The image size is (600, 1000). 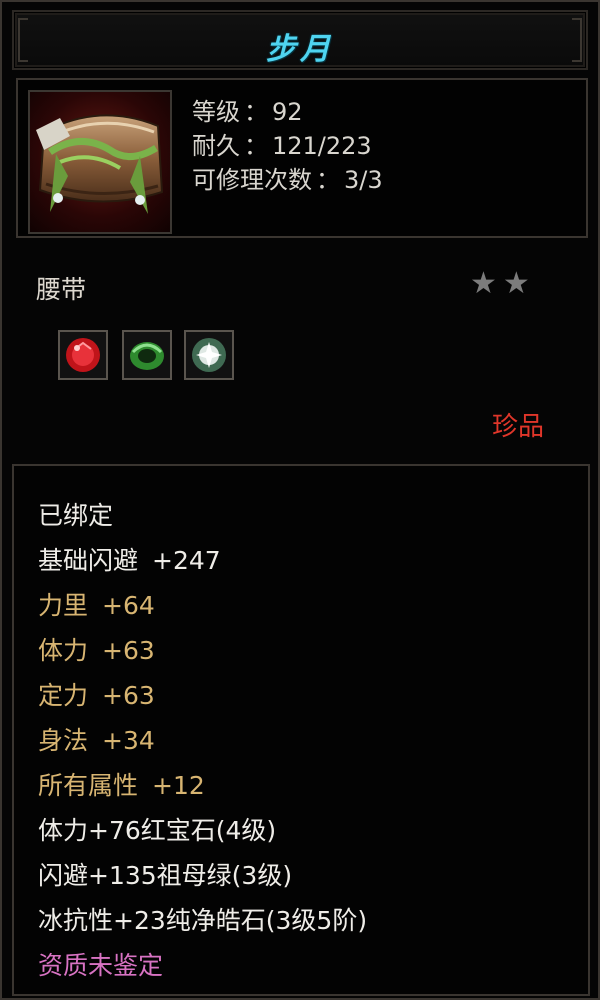 I want to click on gem-attribute: 体力+76红宝石(4级), so click(x=157, y=830).